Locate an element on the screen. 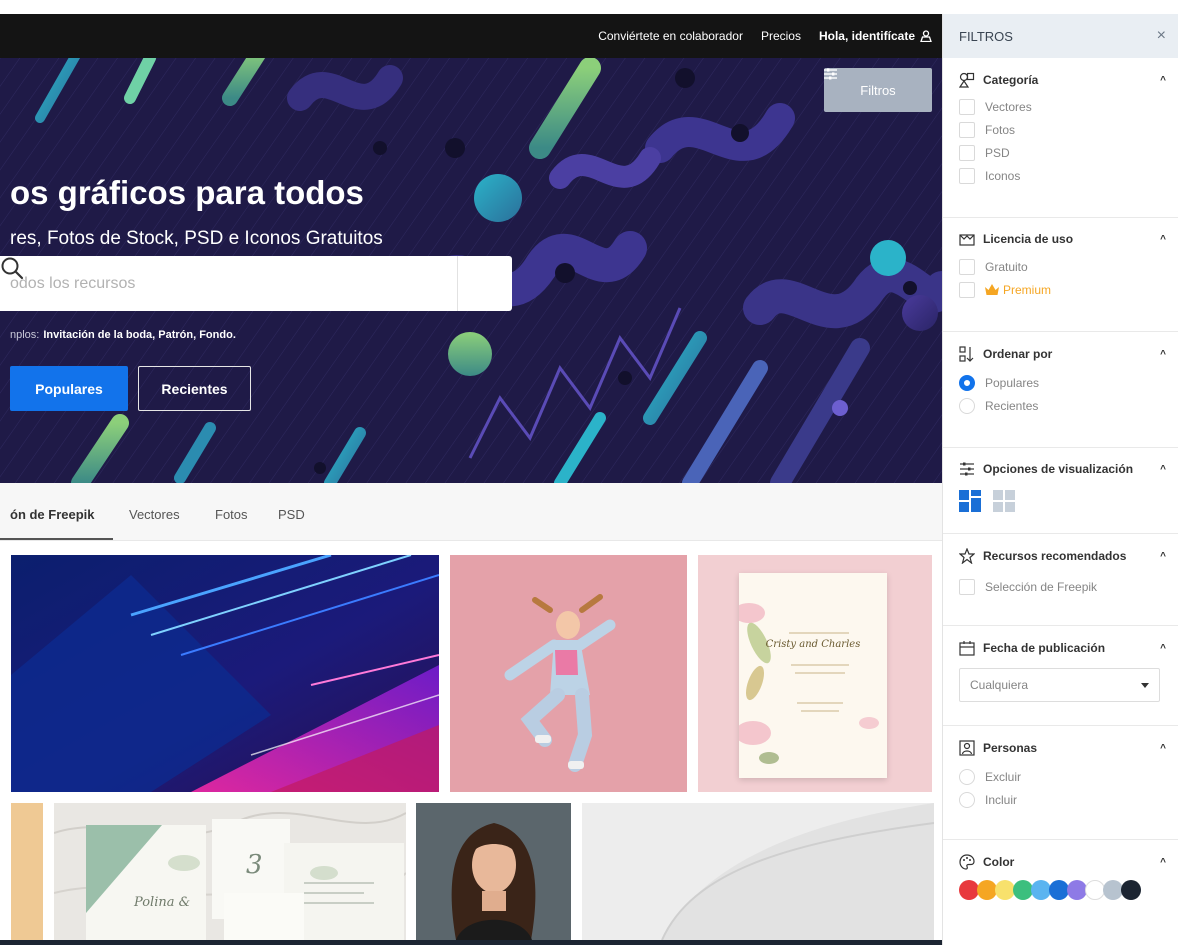  filter-section-category: Categoría ^ Vectores Fotos PSD Iconos is located at coordinates (1060, 138).